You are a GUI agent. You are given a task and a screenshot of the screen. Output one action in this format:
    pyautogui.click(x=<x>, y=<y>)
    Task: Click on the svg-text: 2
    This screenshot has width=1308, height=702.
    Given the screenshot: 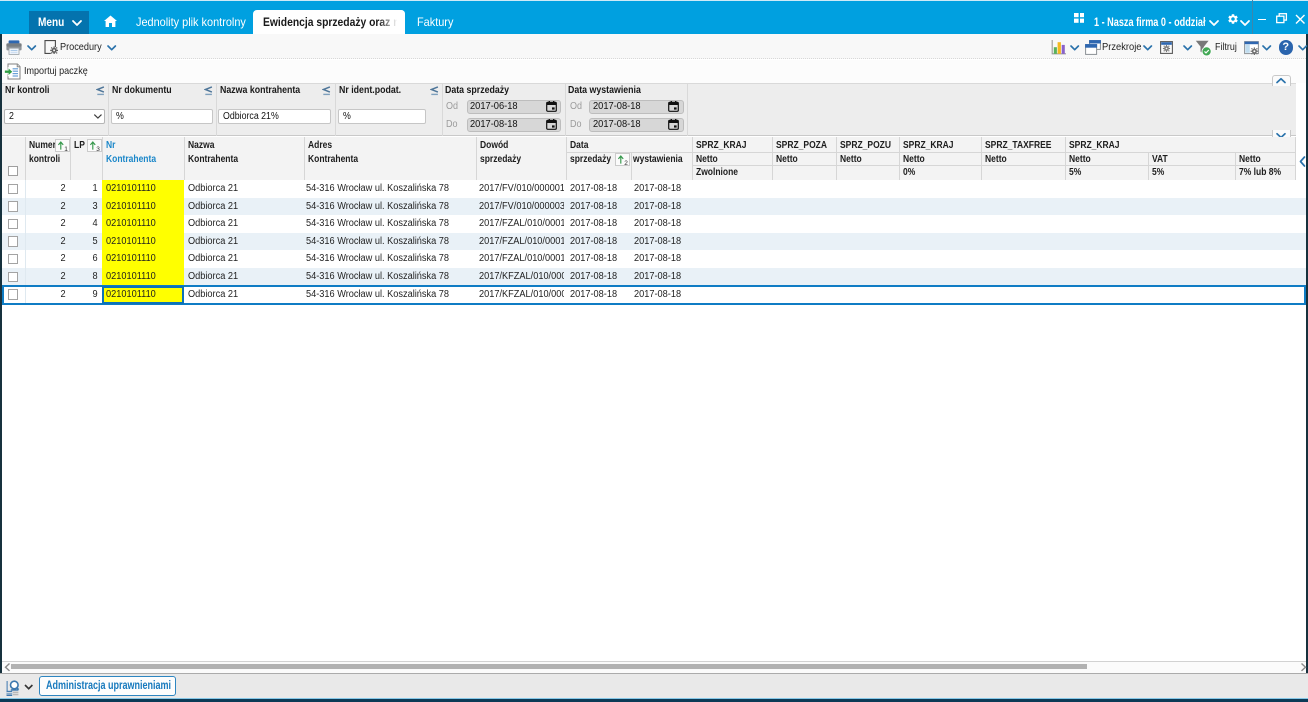 What is the action you would take?
    pyautogui.click(x=626, y=163)
    